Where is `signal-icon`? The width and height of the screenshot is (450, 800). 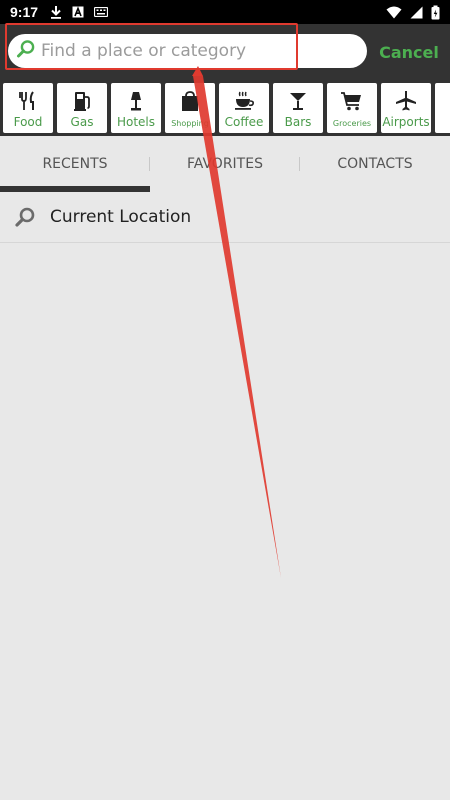 signal-icon is located at coordinates (416, 12).